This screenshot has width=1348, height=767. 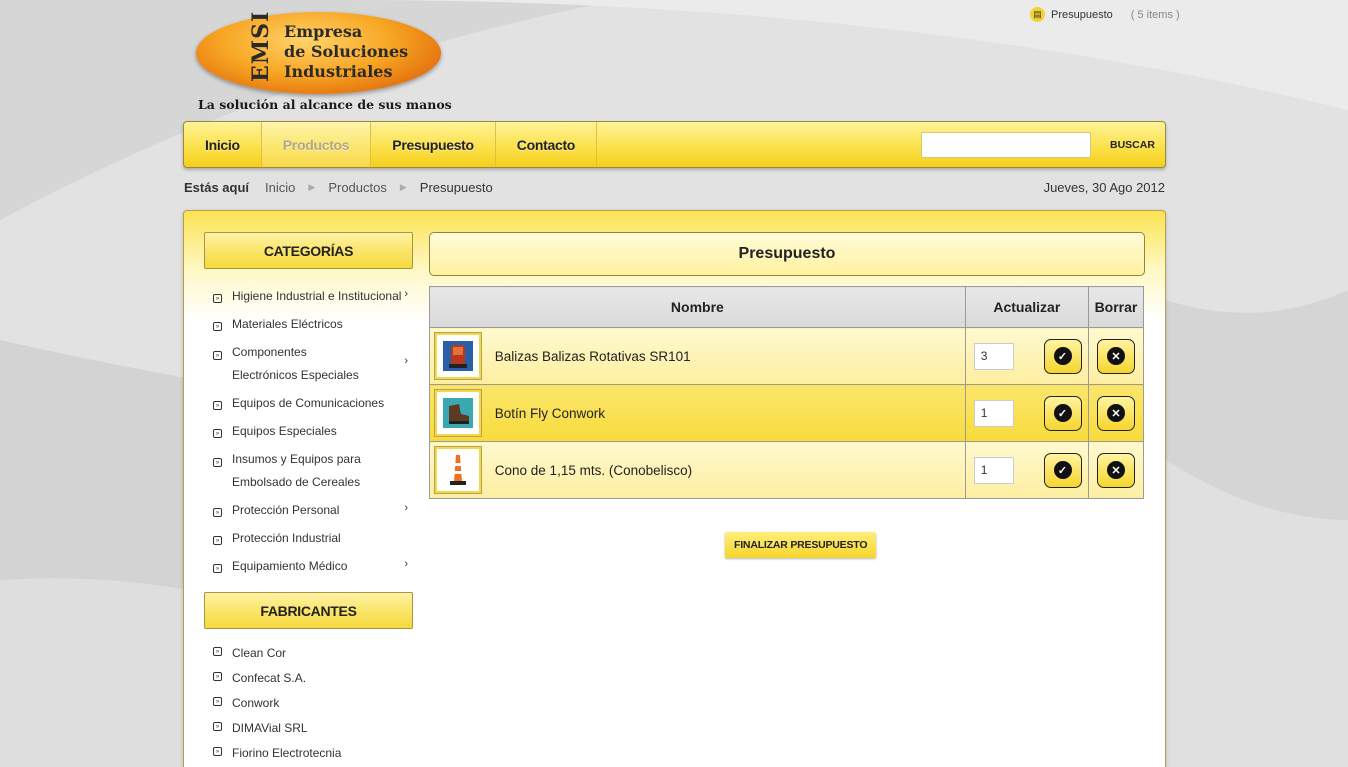 I want to click on table-header-row: Nombre Actualizar Borrar, so click(x=787, y=307).